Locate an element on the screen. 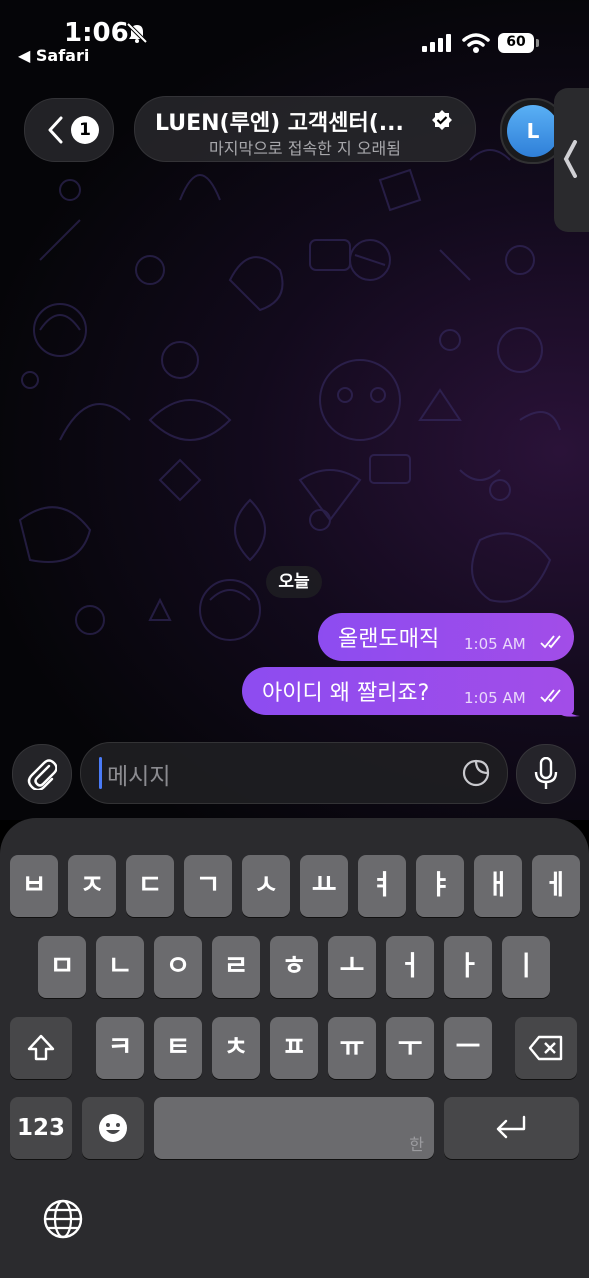 The height and width of the screenshot is (1278, 589). key: ㅗ is located at coordinates (352, 967).